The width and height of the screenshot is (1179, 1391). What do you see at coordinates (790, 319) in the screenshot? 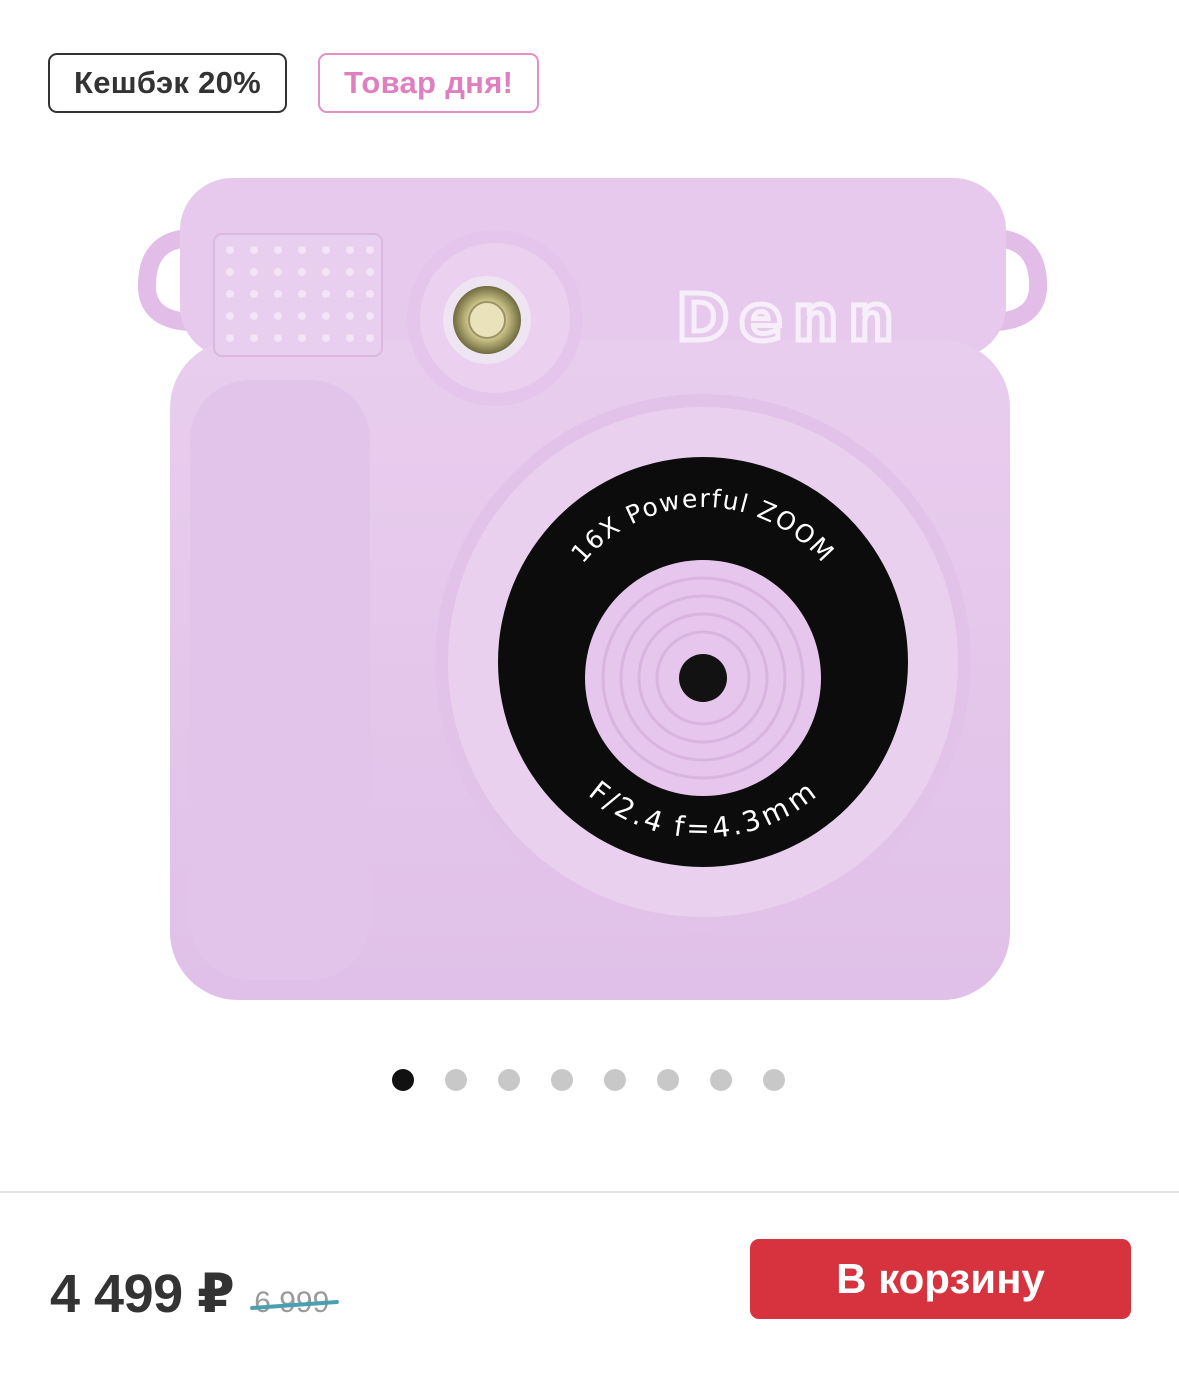
I see `brand-logo: Denn` at bounding box center [790, 319].